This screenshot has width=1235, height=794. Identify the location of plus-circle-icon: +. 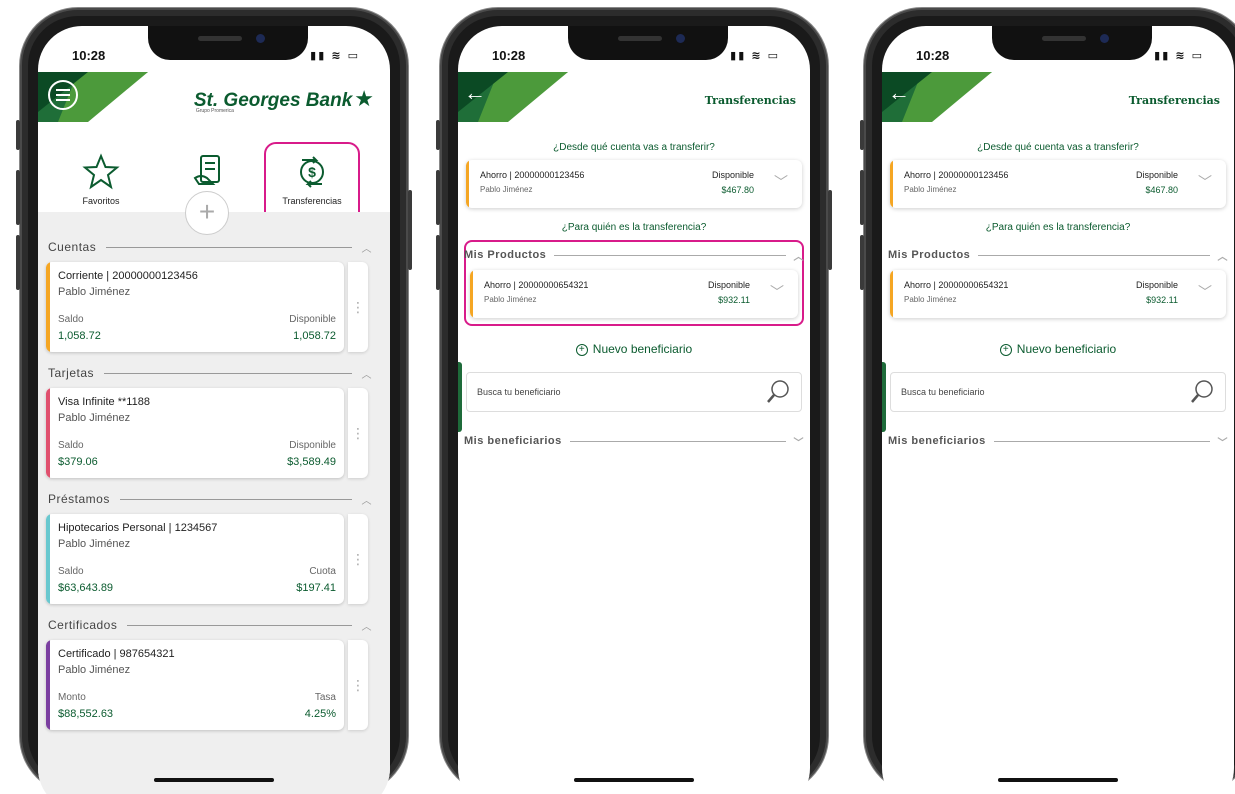
(581, 350).